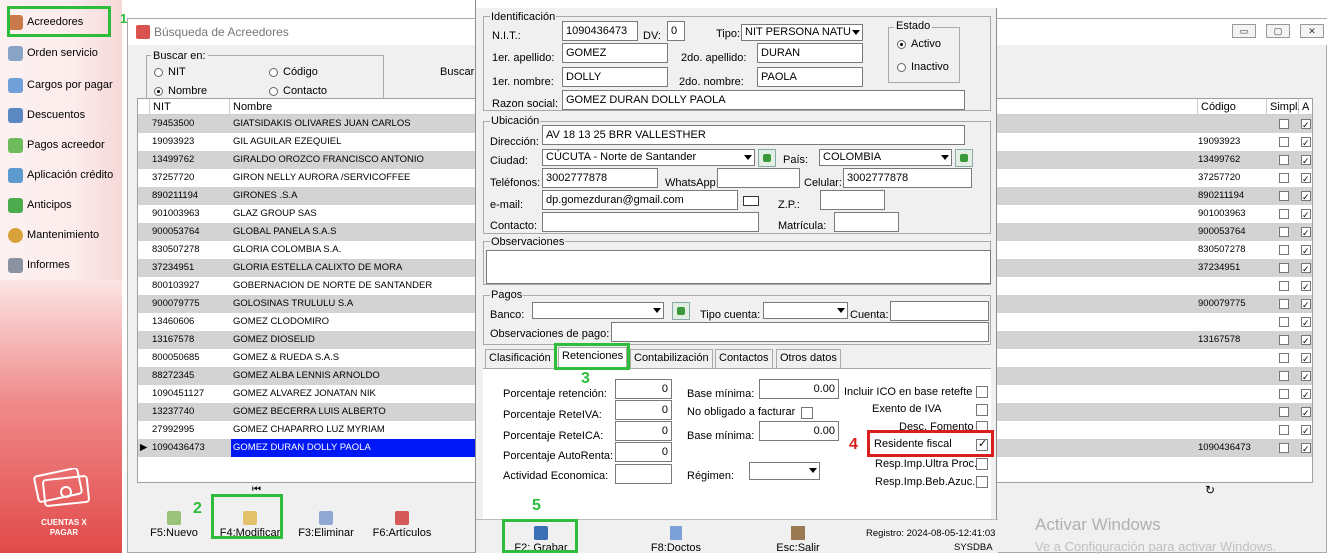 This screenshot has height=556, width=1327. What do you see at coordinates (250, 522) in the screenshot?
I see `modificar-button: F4:Modificar` at bounding box center [250, 522].